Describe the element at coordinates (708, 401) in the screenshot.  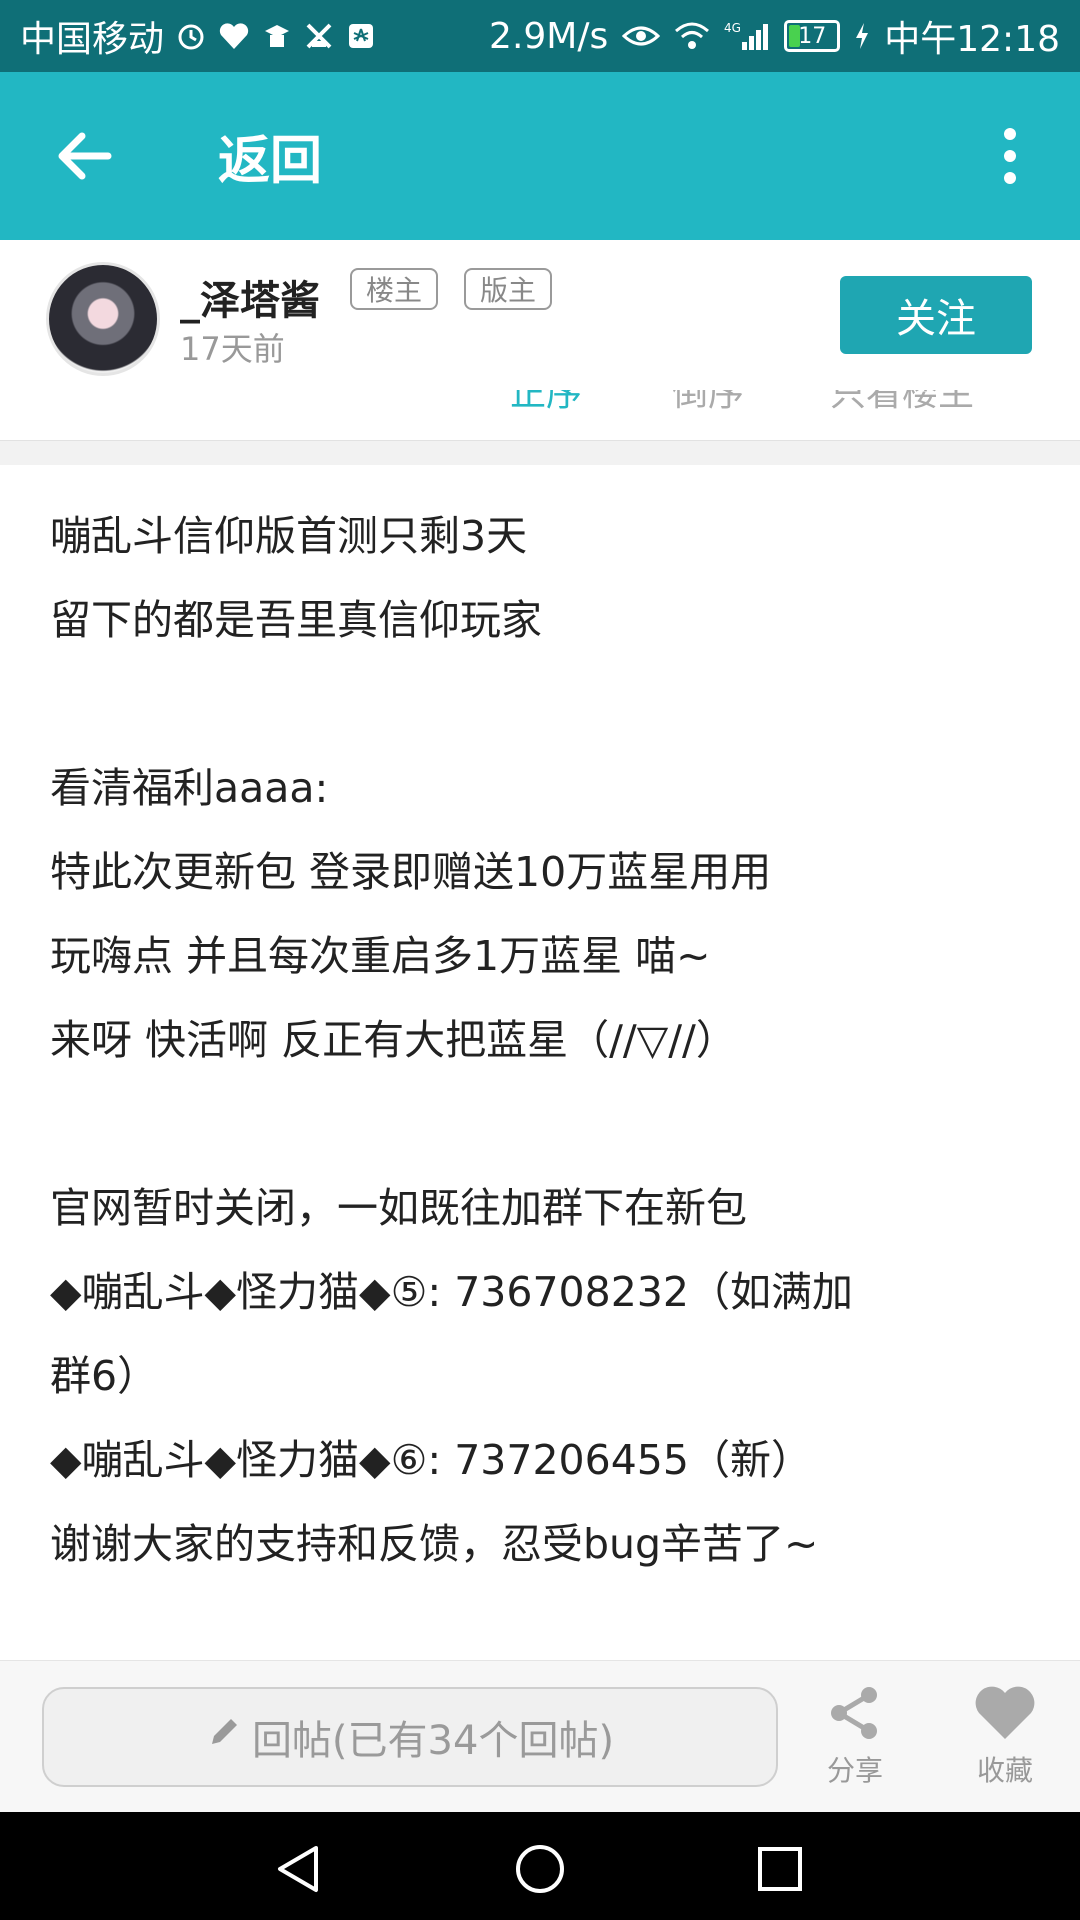
I see `sort-descending-tab: 倒序` at that location.